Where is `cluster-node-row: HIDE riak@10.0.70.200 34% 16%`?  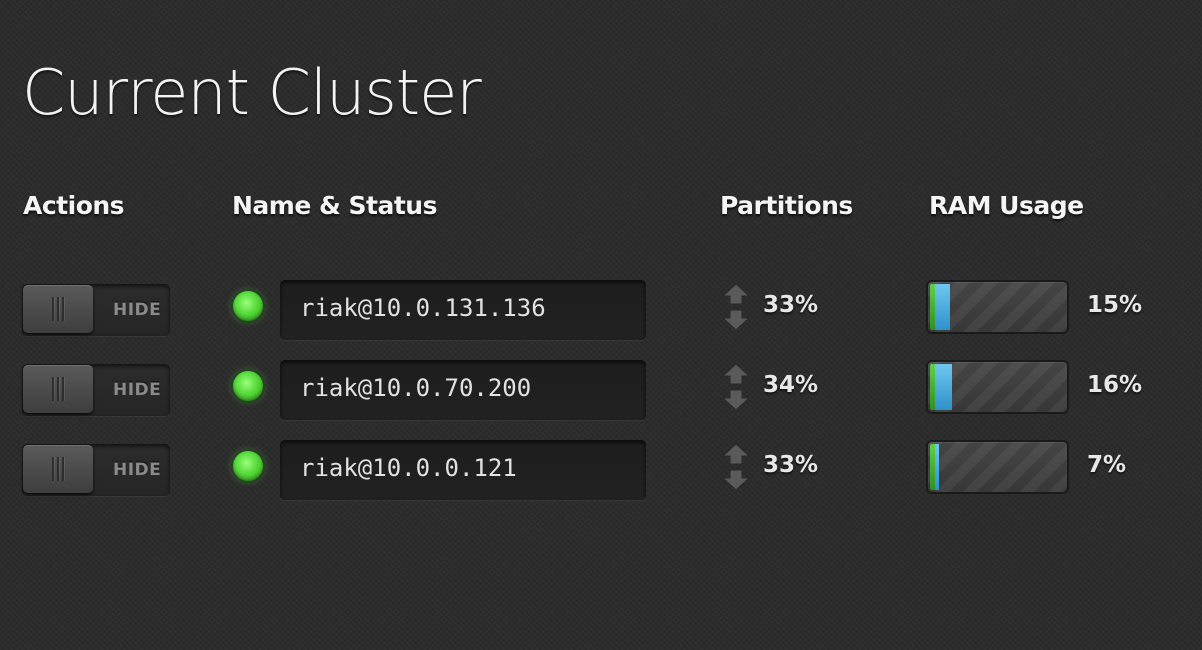 cluster-node-row: HIDE riak@10.0.70.200 34% 16% is located at coordinates (601, 390).